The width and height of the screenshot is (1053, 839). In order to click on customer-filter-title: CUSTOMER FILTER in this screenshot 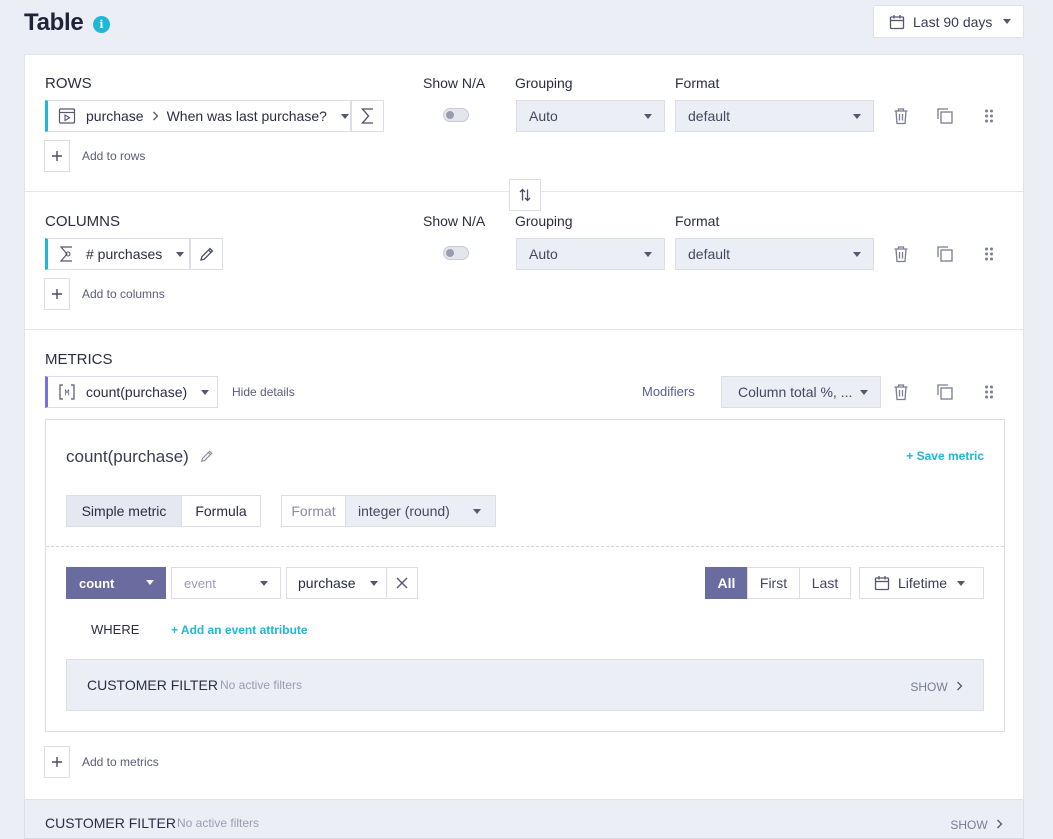, I will do `click(110, 823)`.